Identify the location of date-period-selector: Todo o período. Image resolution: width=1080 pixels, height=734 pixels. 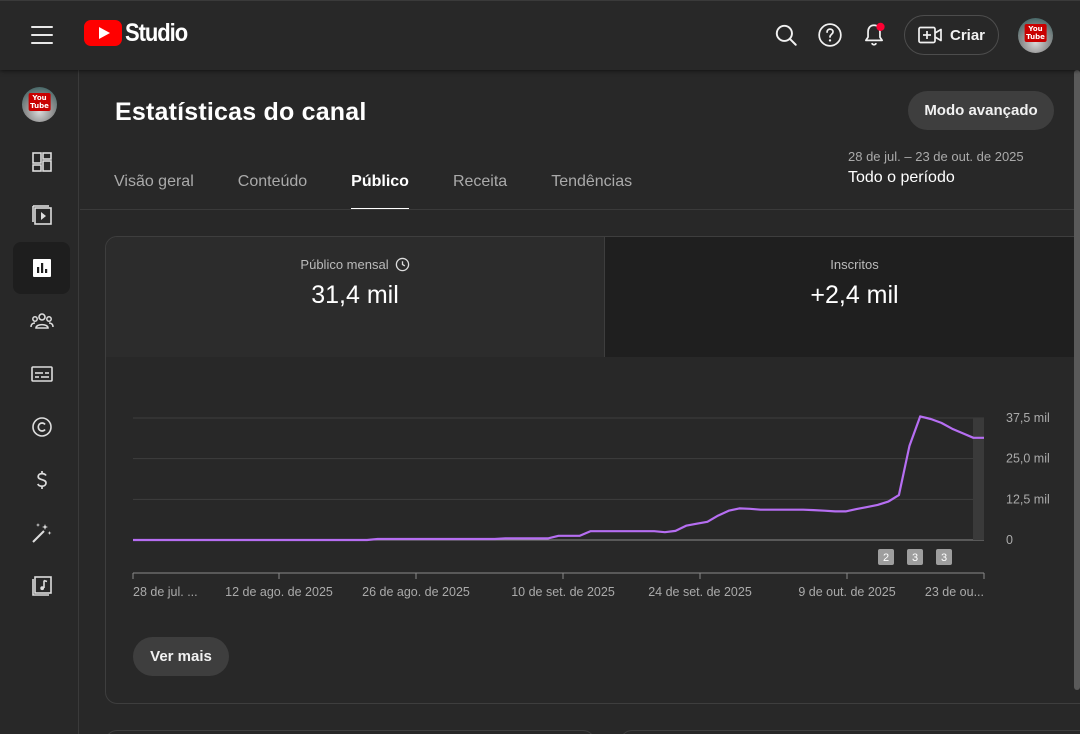
(901, 178).